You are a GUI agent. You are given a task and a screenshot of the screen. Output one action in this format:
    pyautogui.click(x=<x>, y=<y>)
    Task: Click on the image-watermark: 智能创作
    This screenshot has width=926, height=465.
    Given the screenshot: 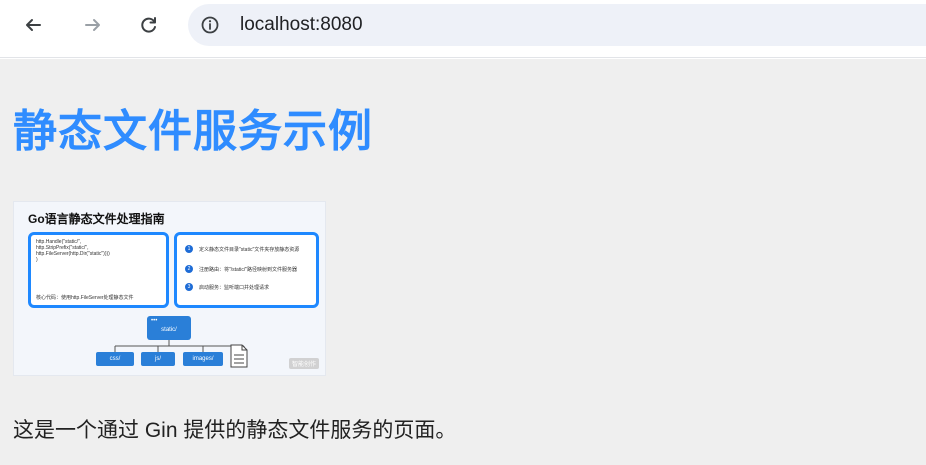 What is the action you would take?
    pyautogui.click(x=303, y=363)
    